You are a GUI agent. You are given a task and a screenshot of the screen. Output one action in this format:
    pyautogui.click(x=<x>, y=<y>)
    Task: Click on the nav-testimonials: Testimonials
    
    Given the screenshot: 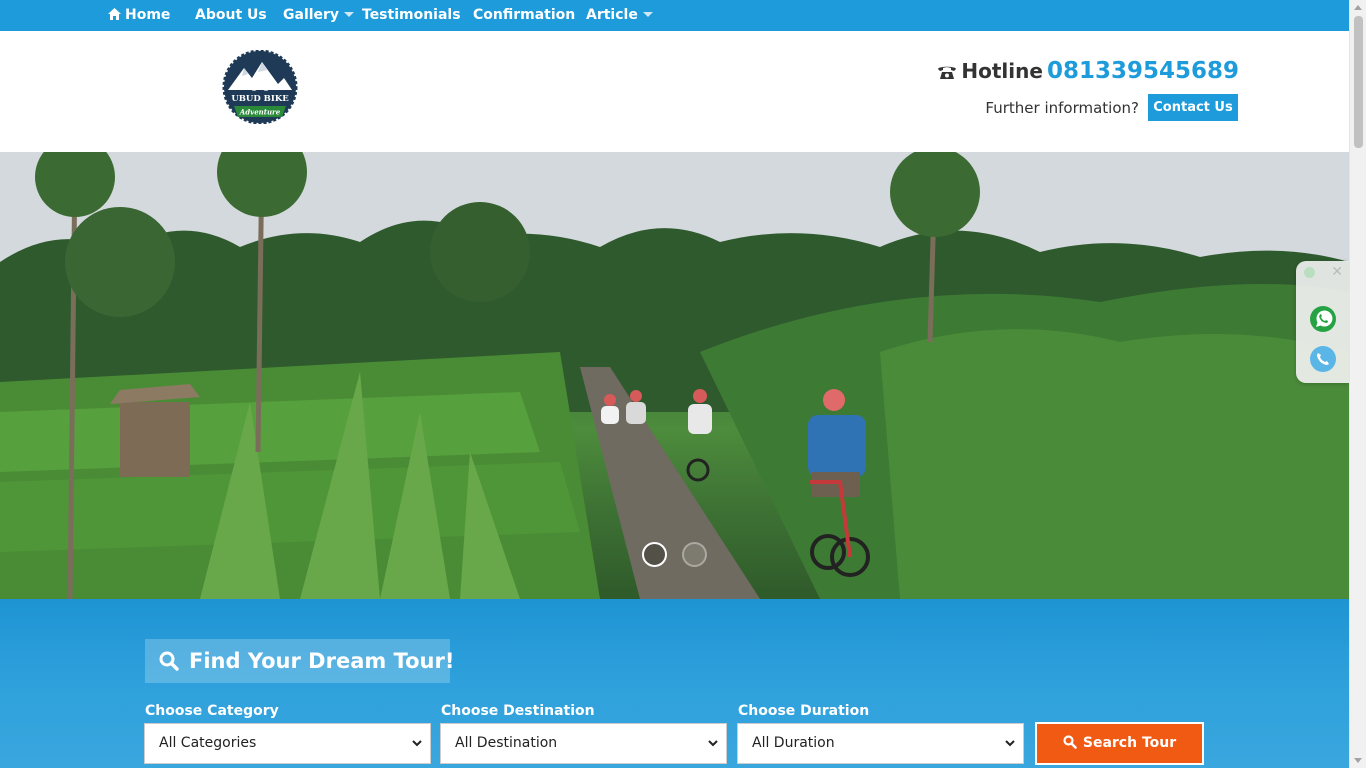 What is the action you would take?
    pyautogui.click(x=411, y=15)
    